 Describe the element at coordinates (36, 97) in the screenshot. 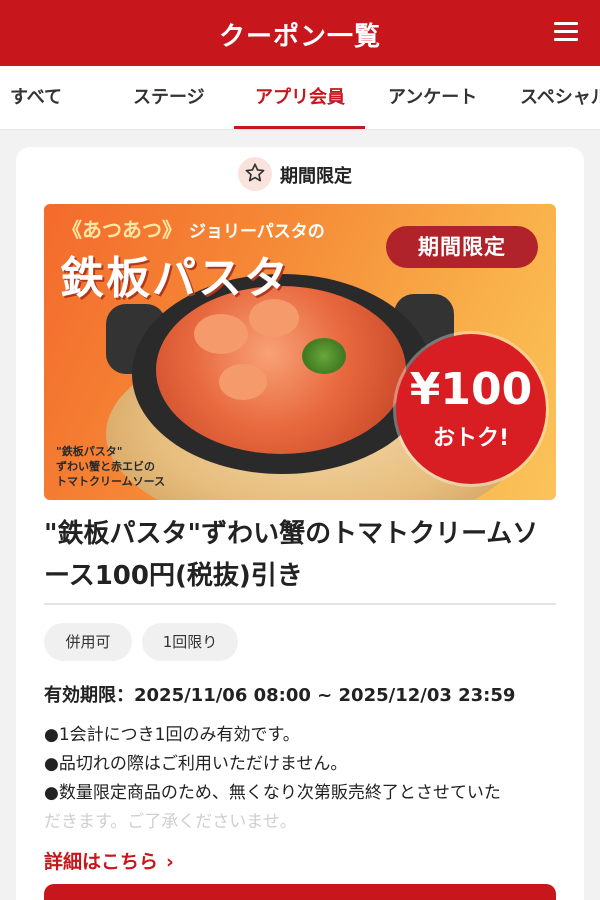

I see `tab-all: すべて` at that location.